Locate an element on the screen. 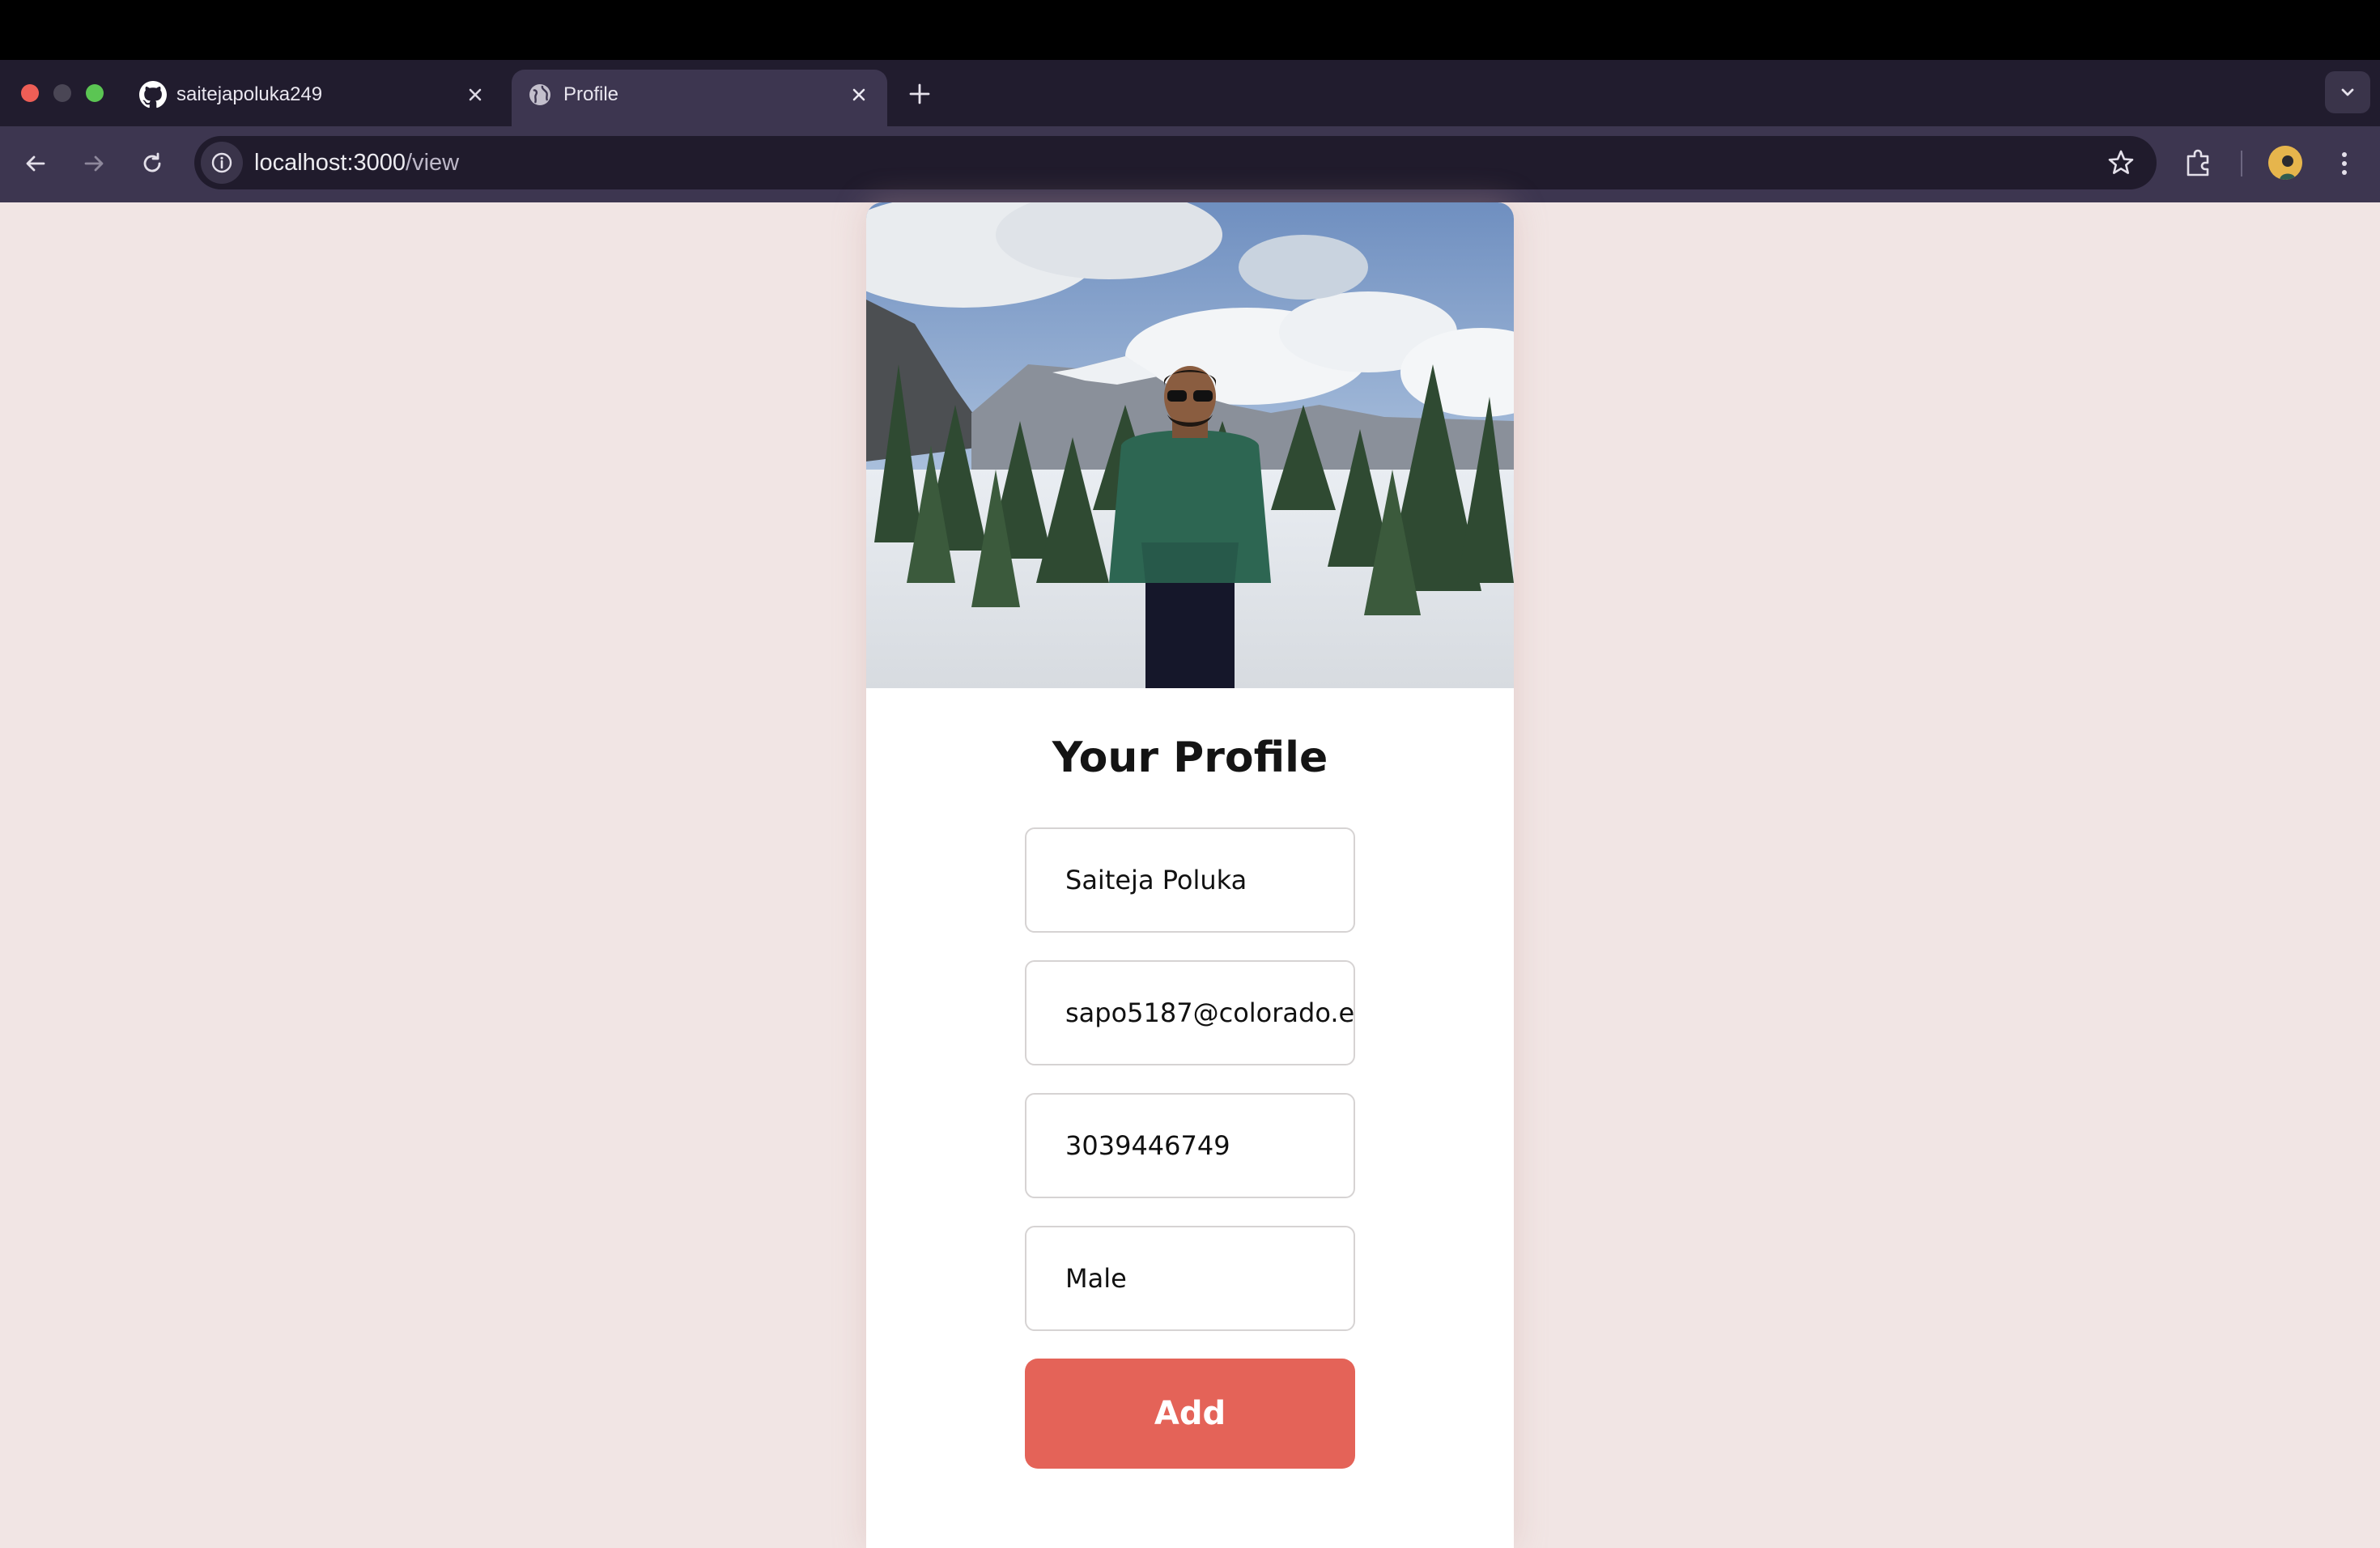  bookmark-star-icon is located at coordinates (2121, 163).